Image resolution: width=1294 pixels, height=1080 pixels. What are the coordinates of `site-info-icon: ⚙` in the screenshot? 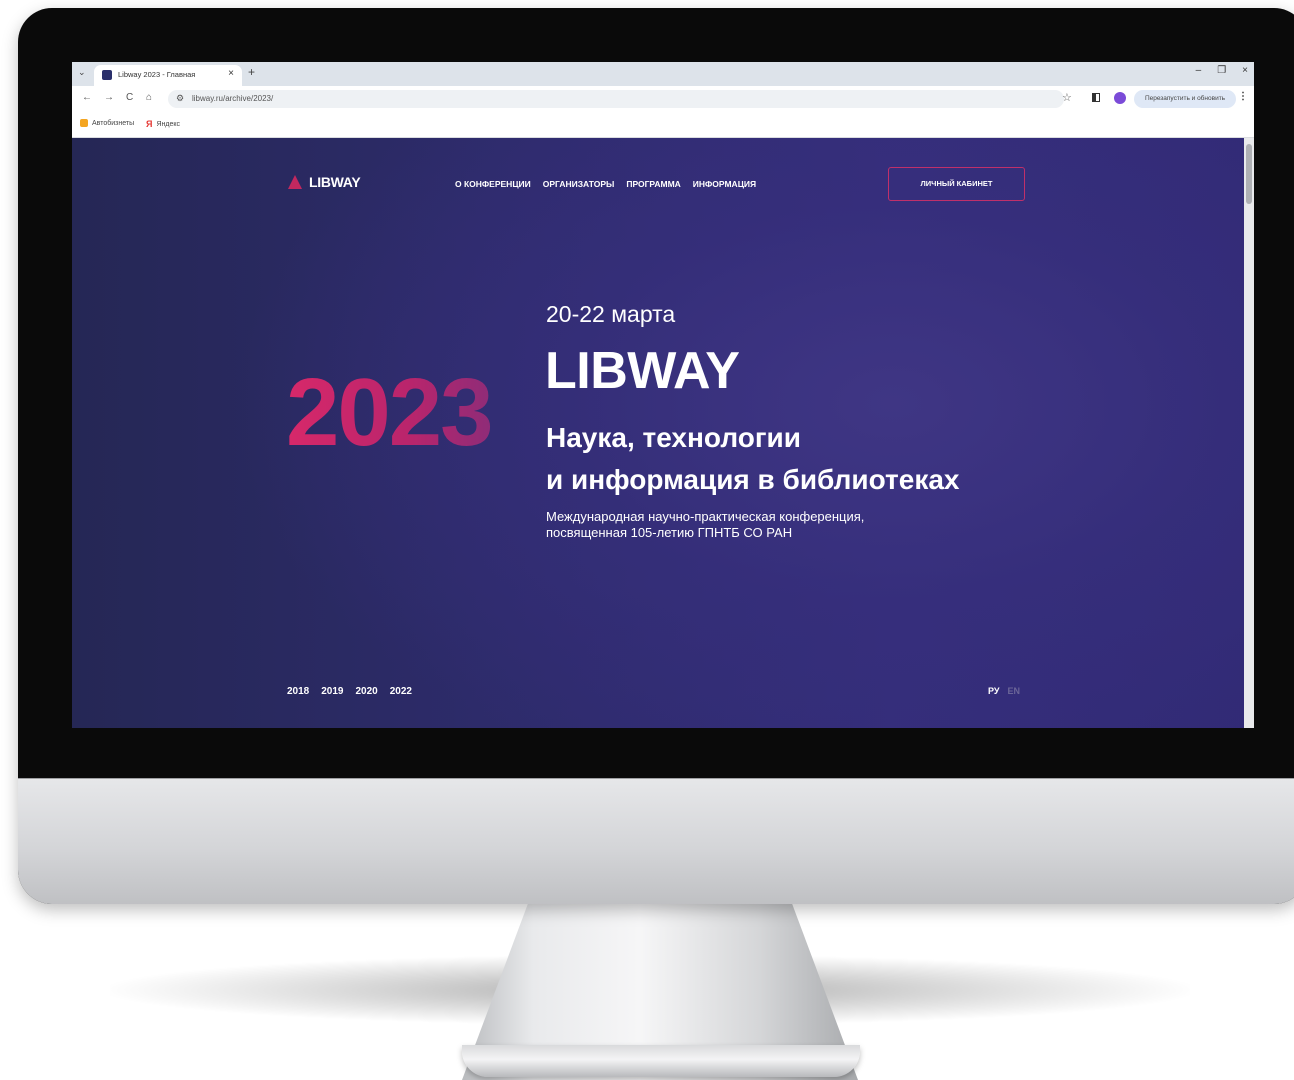 It's located at (180, 98).